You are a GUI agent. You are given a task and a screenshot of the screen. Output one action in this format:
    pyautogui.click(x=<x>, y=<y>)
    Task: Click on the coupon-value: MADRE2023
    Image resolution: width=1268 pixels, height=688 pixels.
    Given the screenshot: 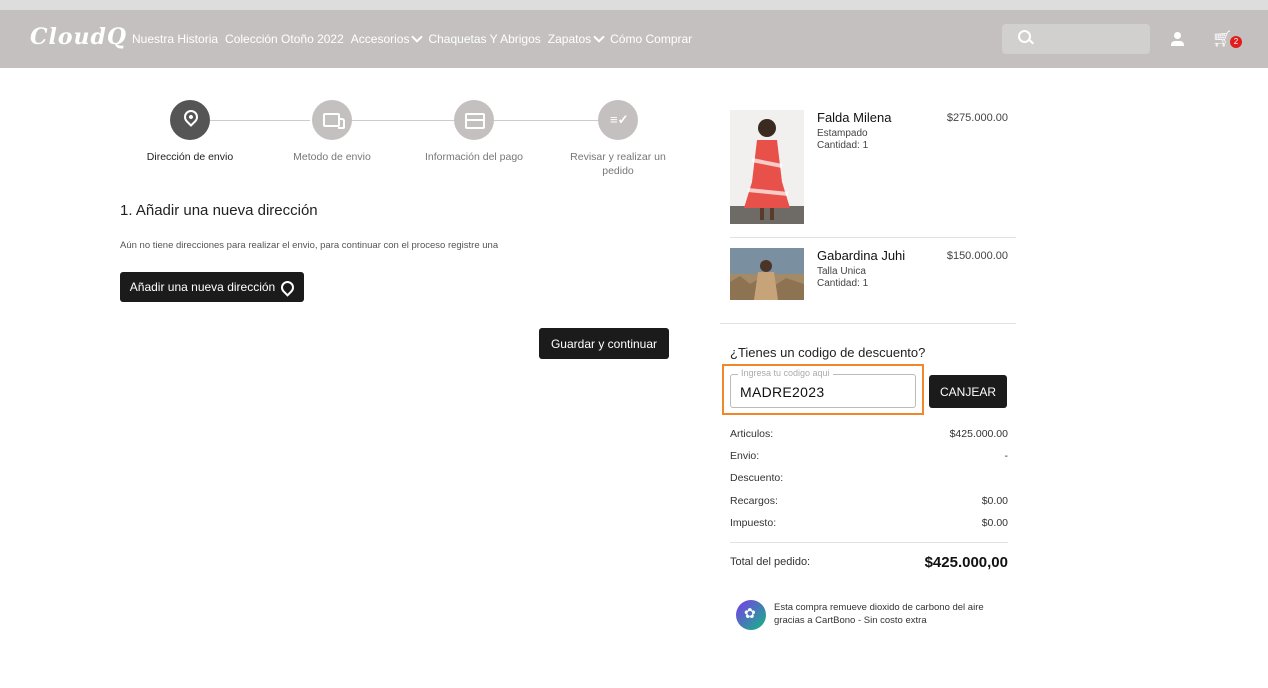 What is the action you would take?
    pyautogui.click(x=782, y=392)
    